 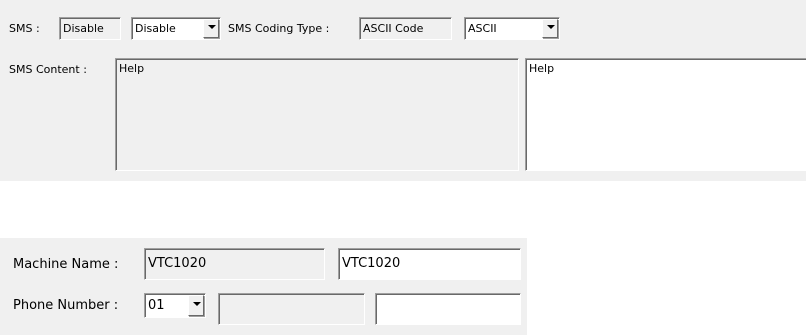 What do you see at coordinates (24, 28) in the screenshot?
I see `sms-label: SMS :` at bounding box center [24, 28].